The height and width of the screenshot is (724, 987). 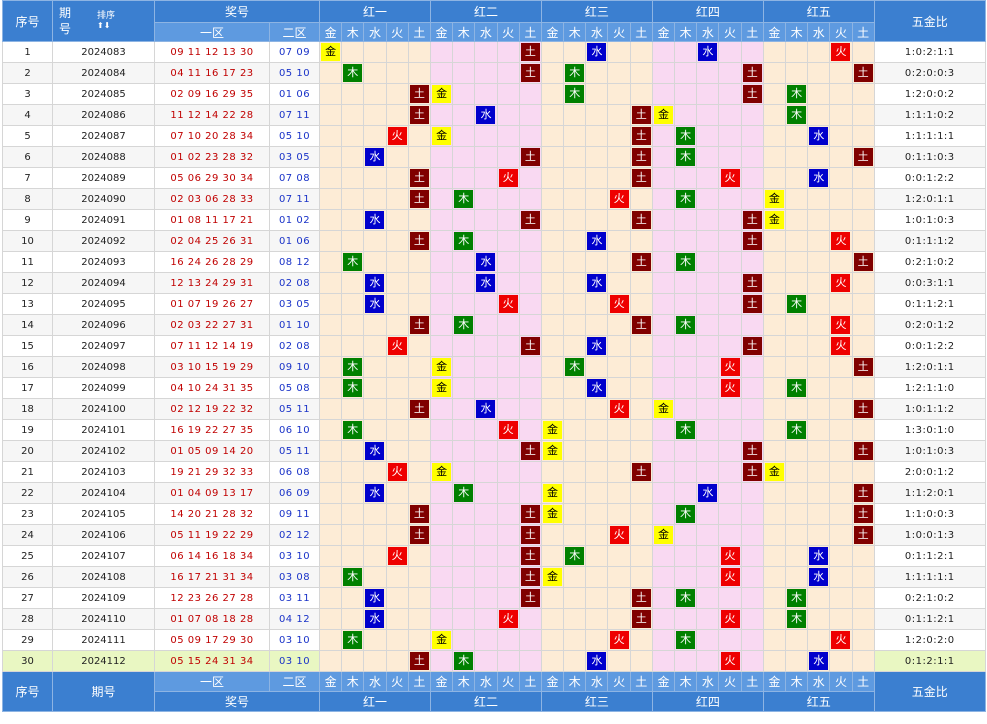 I want to click on col-period-header: 期号 排序 ⬆⬇, so click(x=103, y=21).